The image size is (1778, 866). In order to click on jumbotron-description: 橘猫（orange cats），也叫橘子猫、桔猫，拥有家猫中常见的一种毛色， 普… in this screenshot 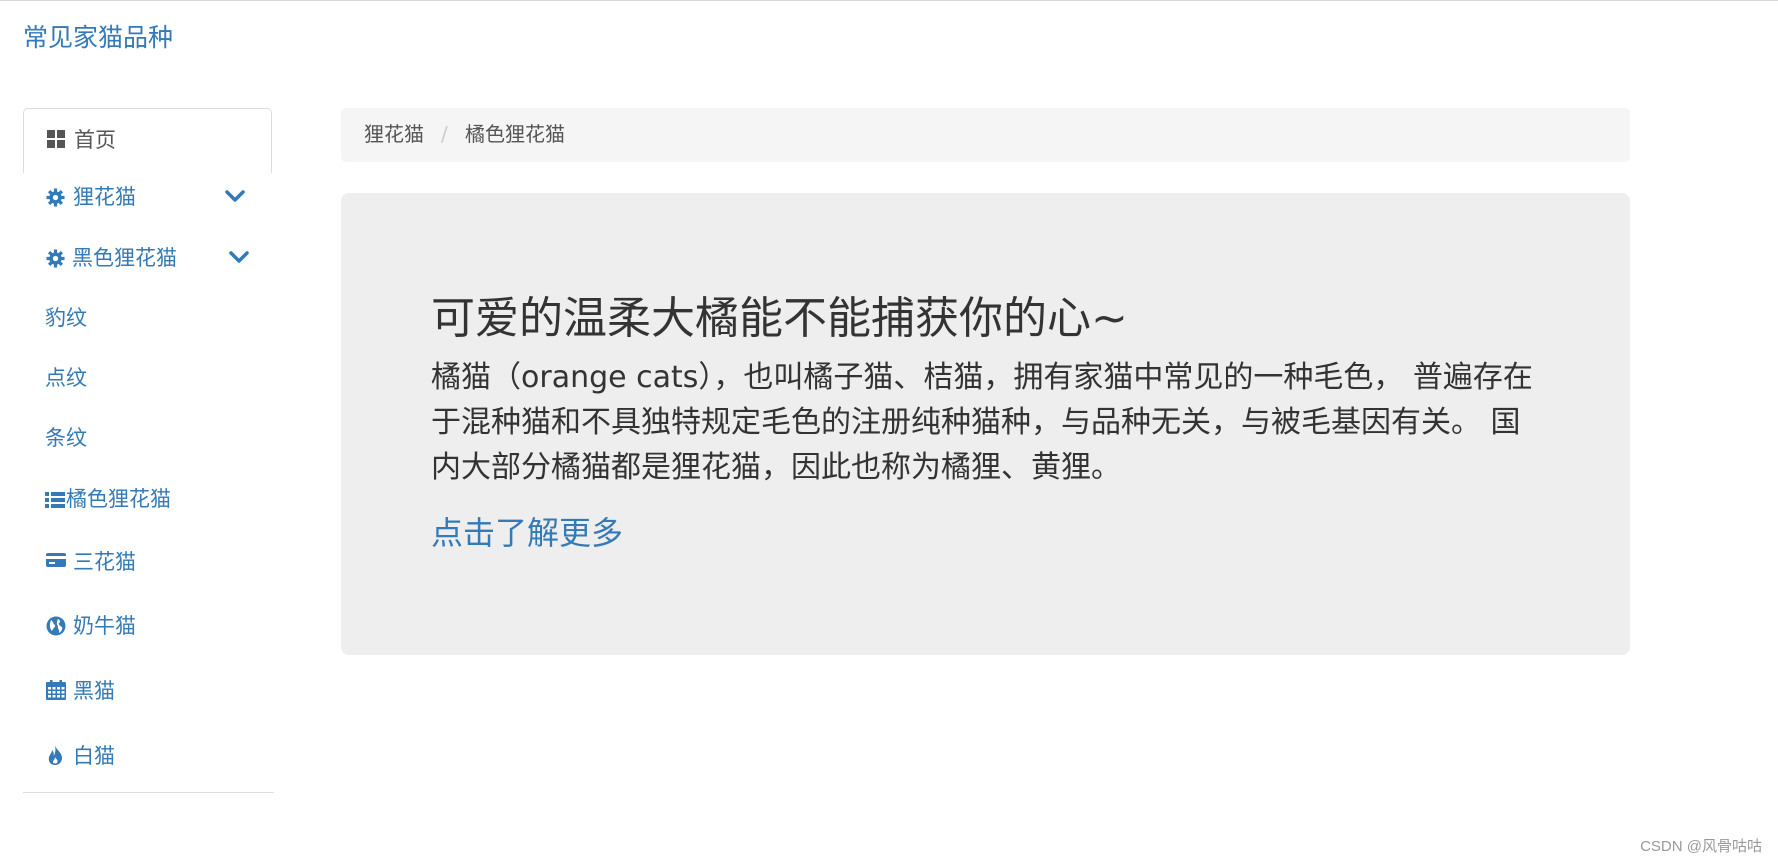, I will do `click(982, 422)`.